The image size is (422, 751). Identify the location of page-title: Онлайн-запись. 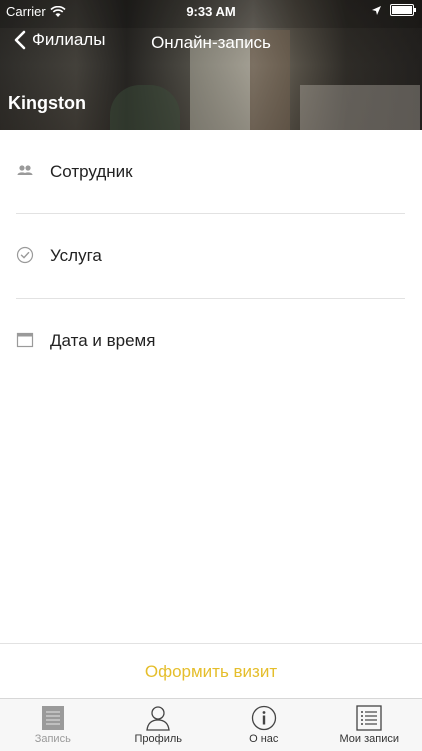
(211, 43).